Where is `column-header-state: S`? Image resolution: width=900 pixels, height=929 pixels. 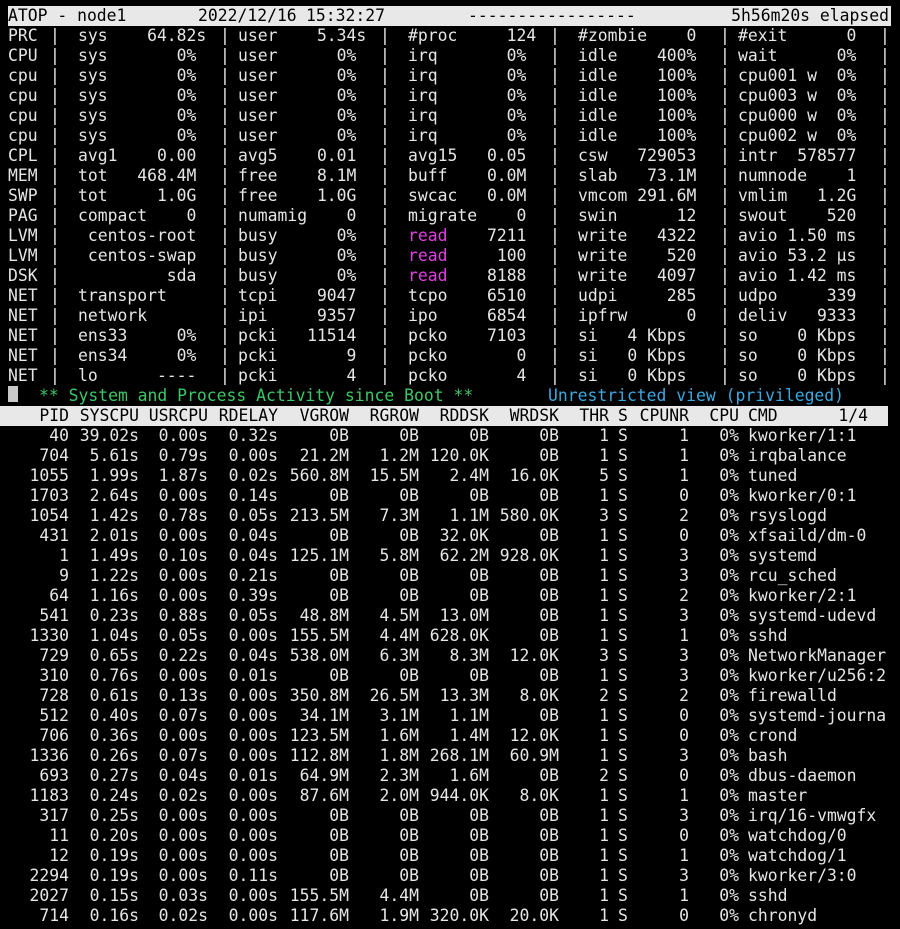 column-header-state: S is located at coordinates (623, 416).